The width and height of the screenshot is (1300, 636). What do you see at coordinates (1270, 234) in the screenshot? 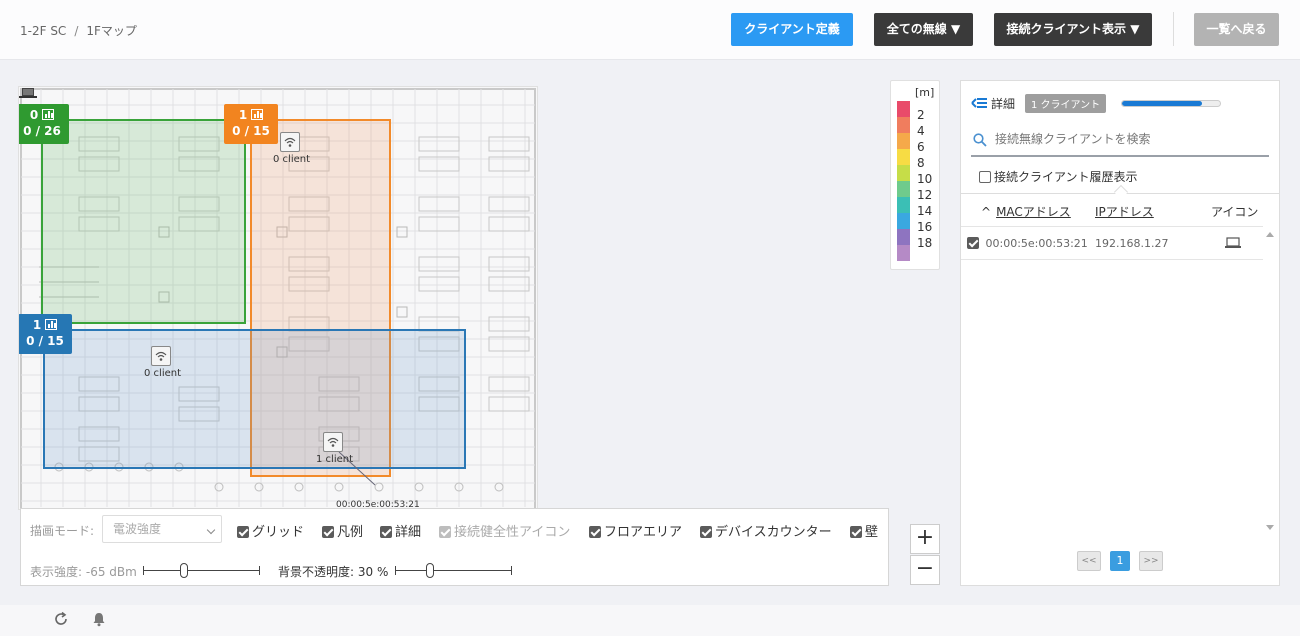
I see `scroll-up-arrow` at bounding box center [1270, 234].